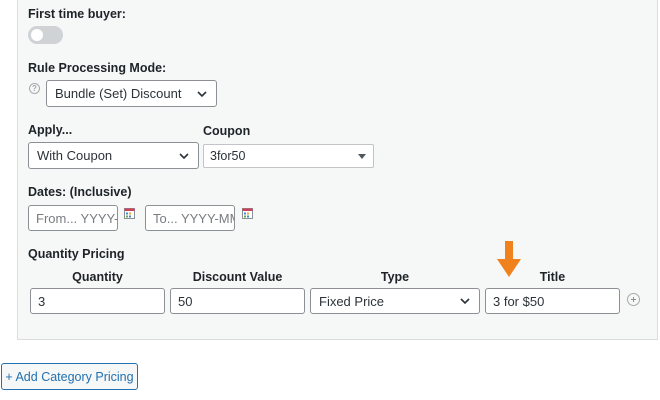 This screenshot has height=400, width=660. Describe the element at coordinates (395, 277) in the screenshot. I see `column-header-type: Type` at that location.